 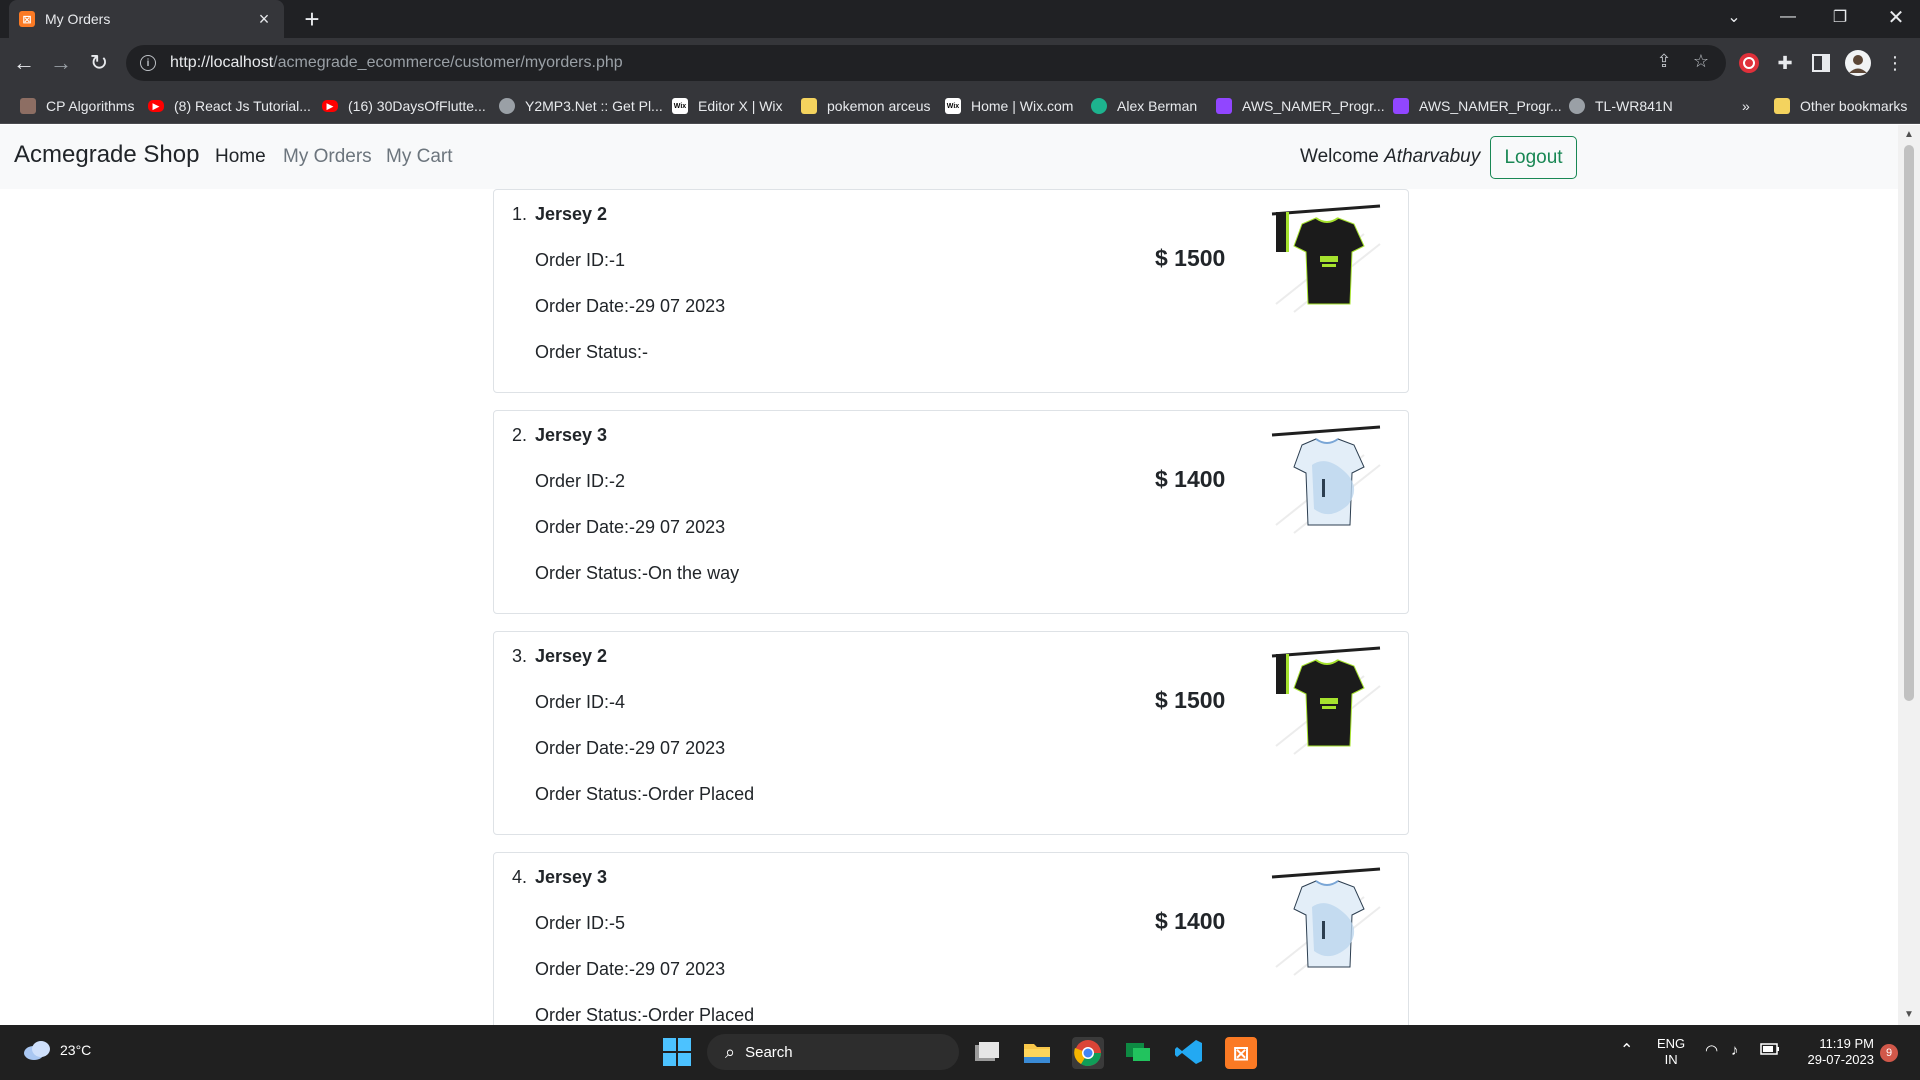 I want to click on order-id: Order ID:-4, so click(x=580, y=702).